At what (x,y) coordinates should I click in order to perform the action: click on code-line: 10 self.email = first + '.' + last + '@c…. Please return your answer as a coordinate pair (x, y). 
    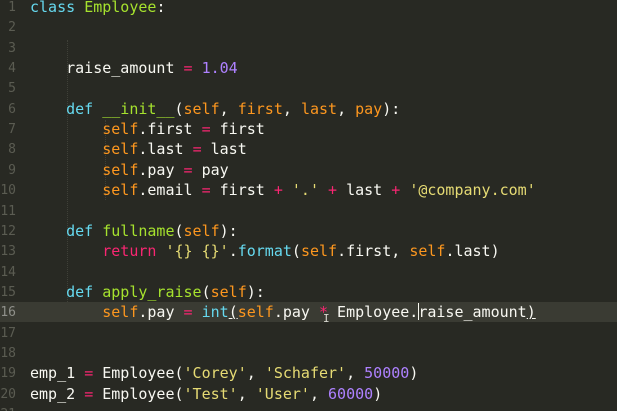
    Looking at the image, I should click on (308, 190).